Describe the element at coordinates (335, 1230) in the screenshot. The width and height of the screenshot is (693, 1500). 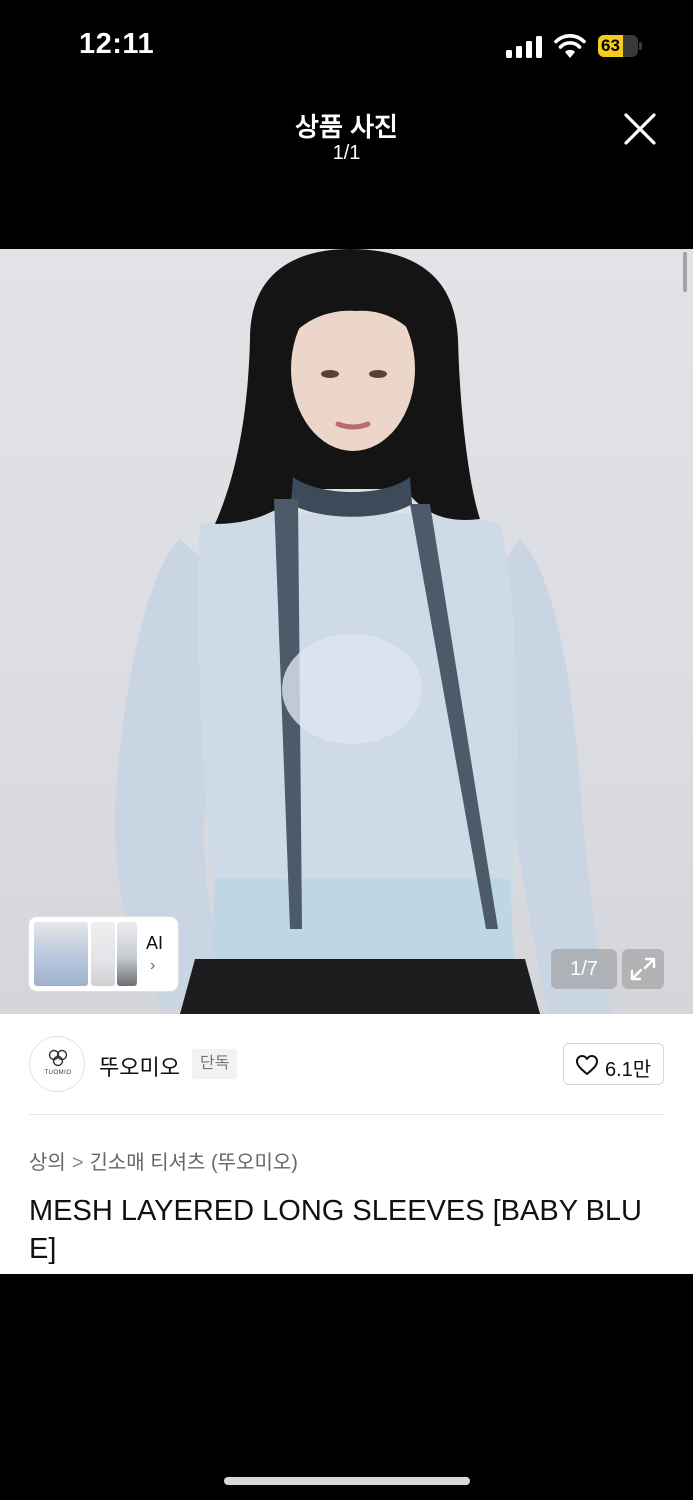
I see `product-title: MESH LAYERED LONG SLEEVES [BABY BLUE]` at that location.